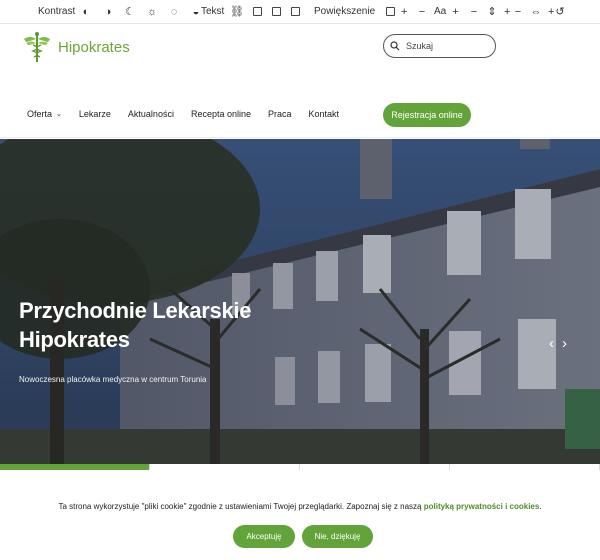 The height and width of the screenshot is (560, 600). I want to click on readable-font-icon, so click(257, 11).